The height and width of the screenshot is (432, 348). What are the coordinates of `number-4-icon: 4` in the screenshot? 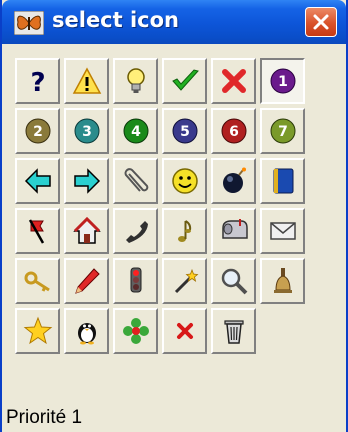 It's located at (135, 131).